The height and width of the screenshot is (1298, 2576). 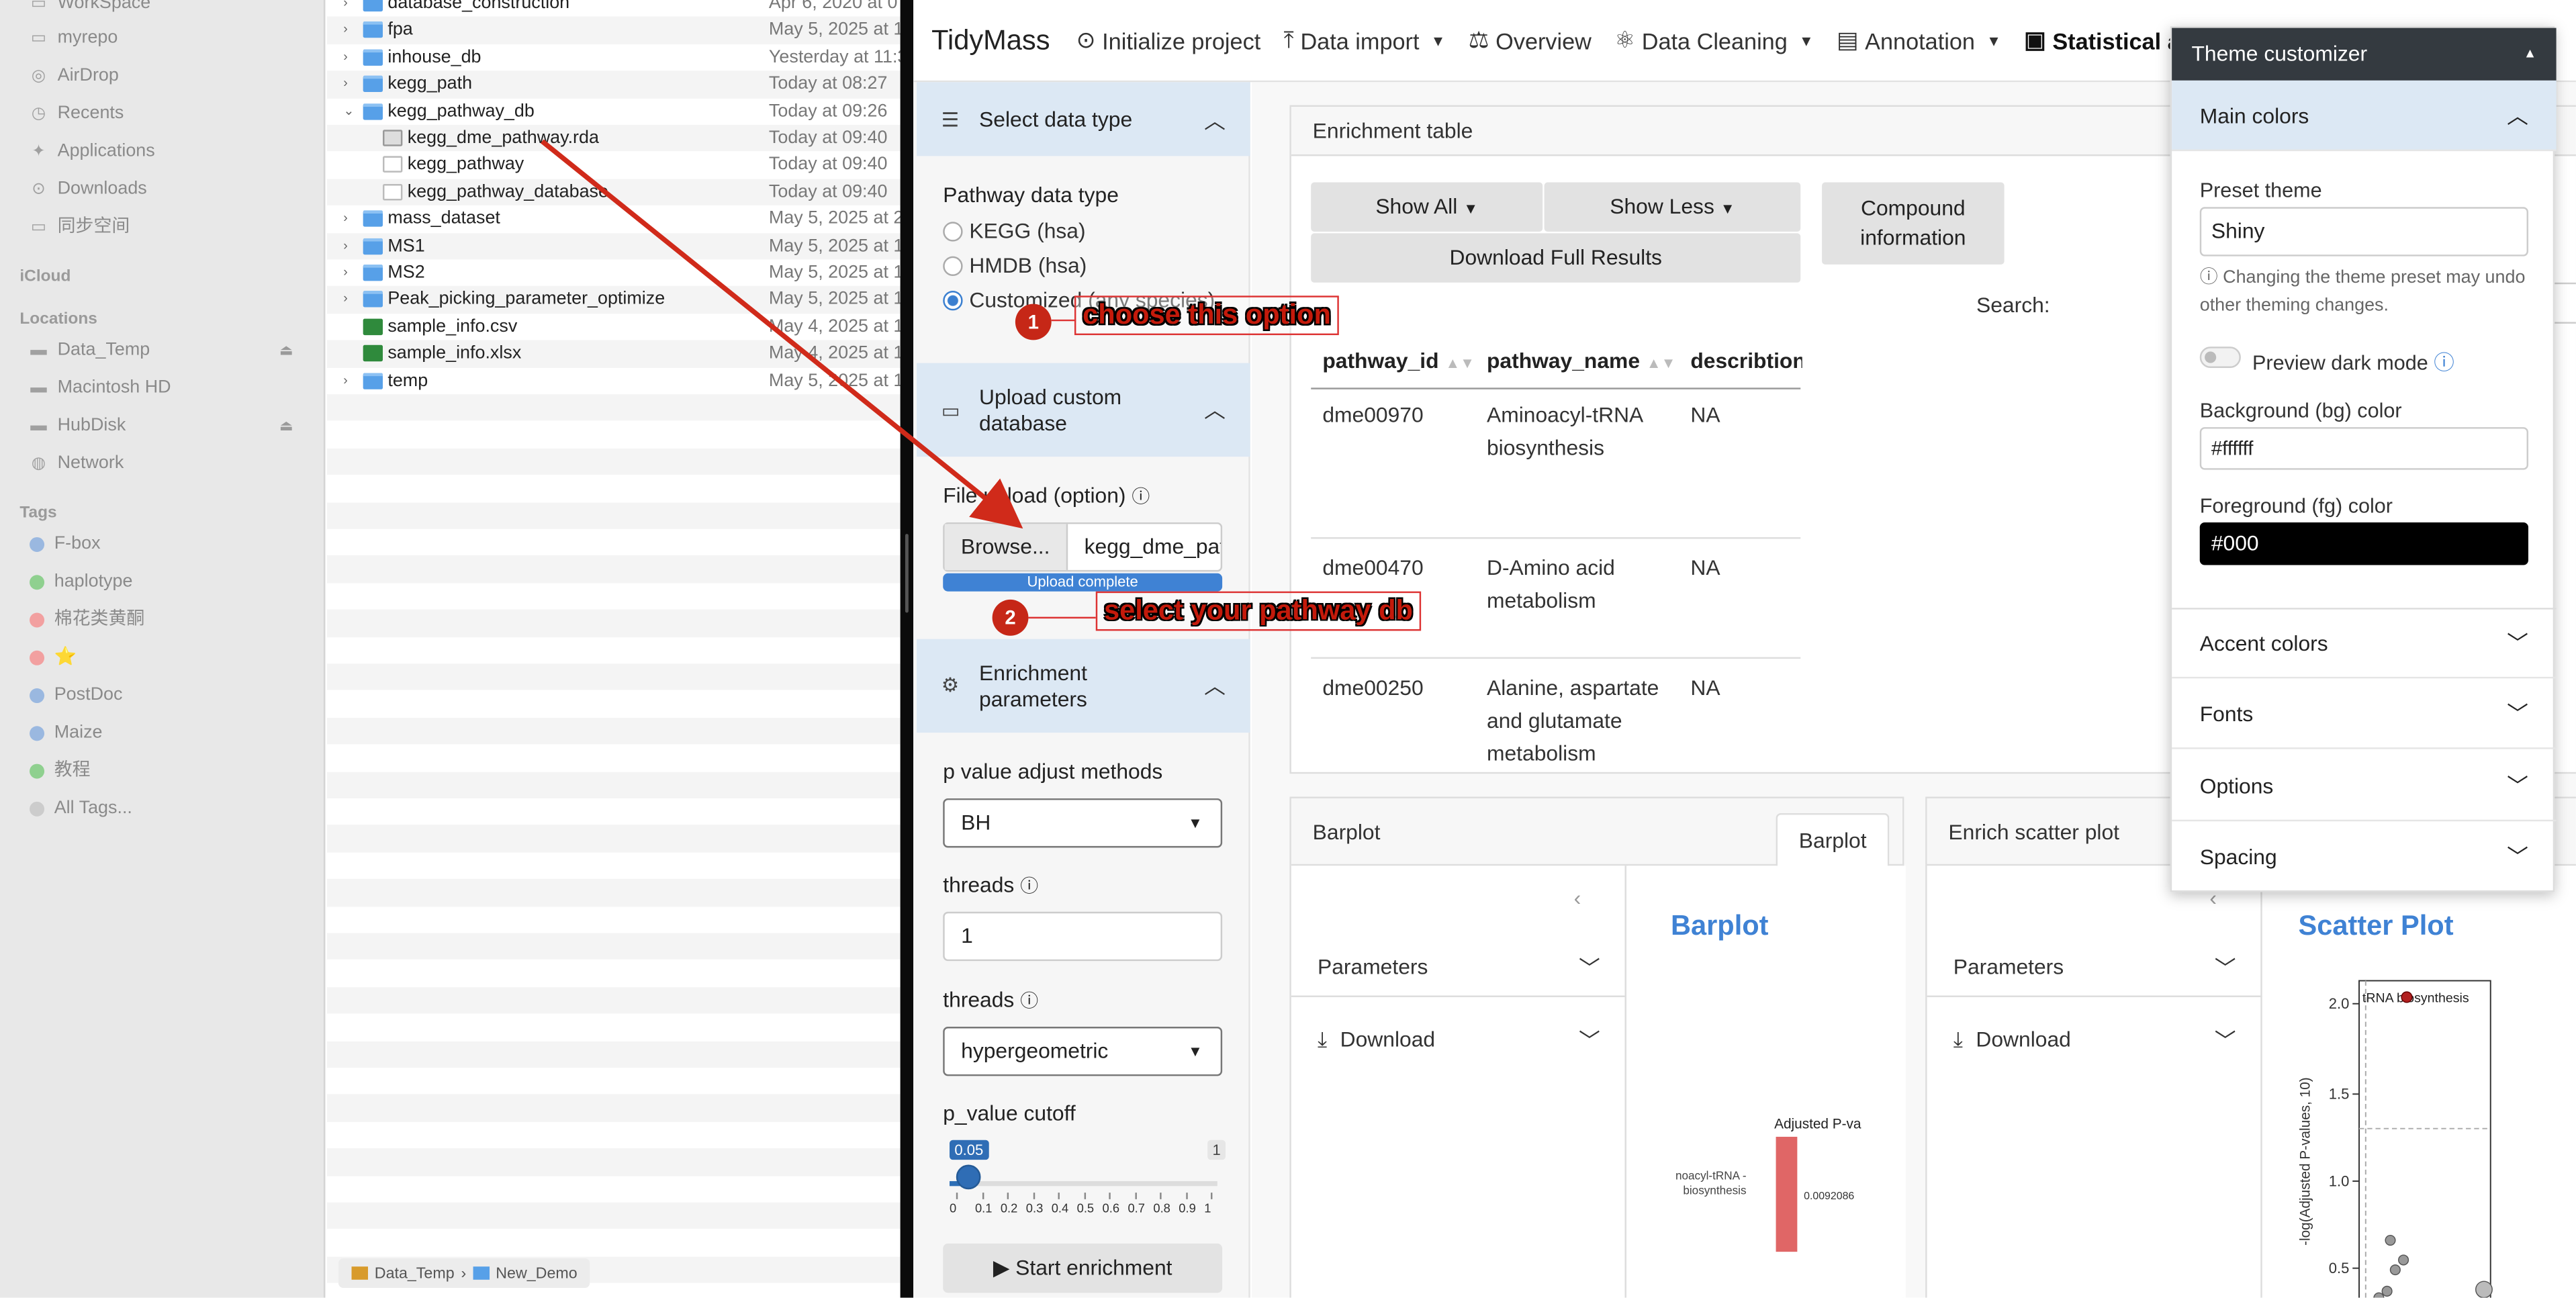 I want to click on annotation-number-1: 1, so click(x=1033, y=322).